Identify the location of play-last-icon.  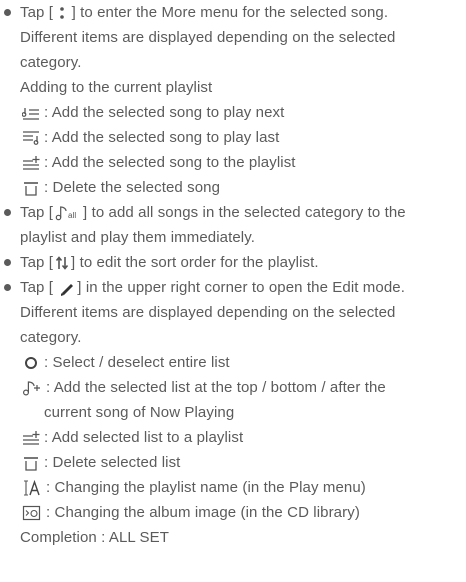
(31, 138).